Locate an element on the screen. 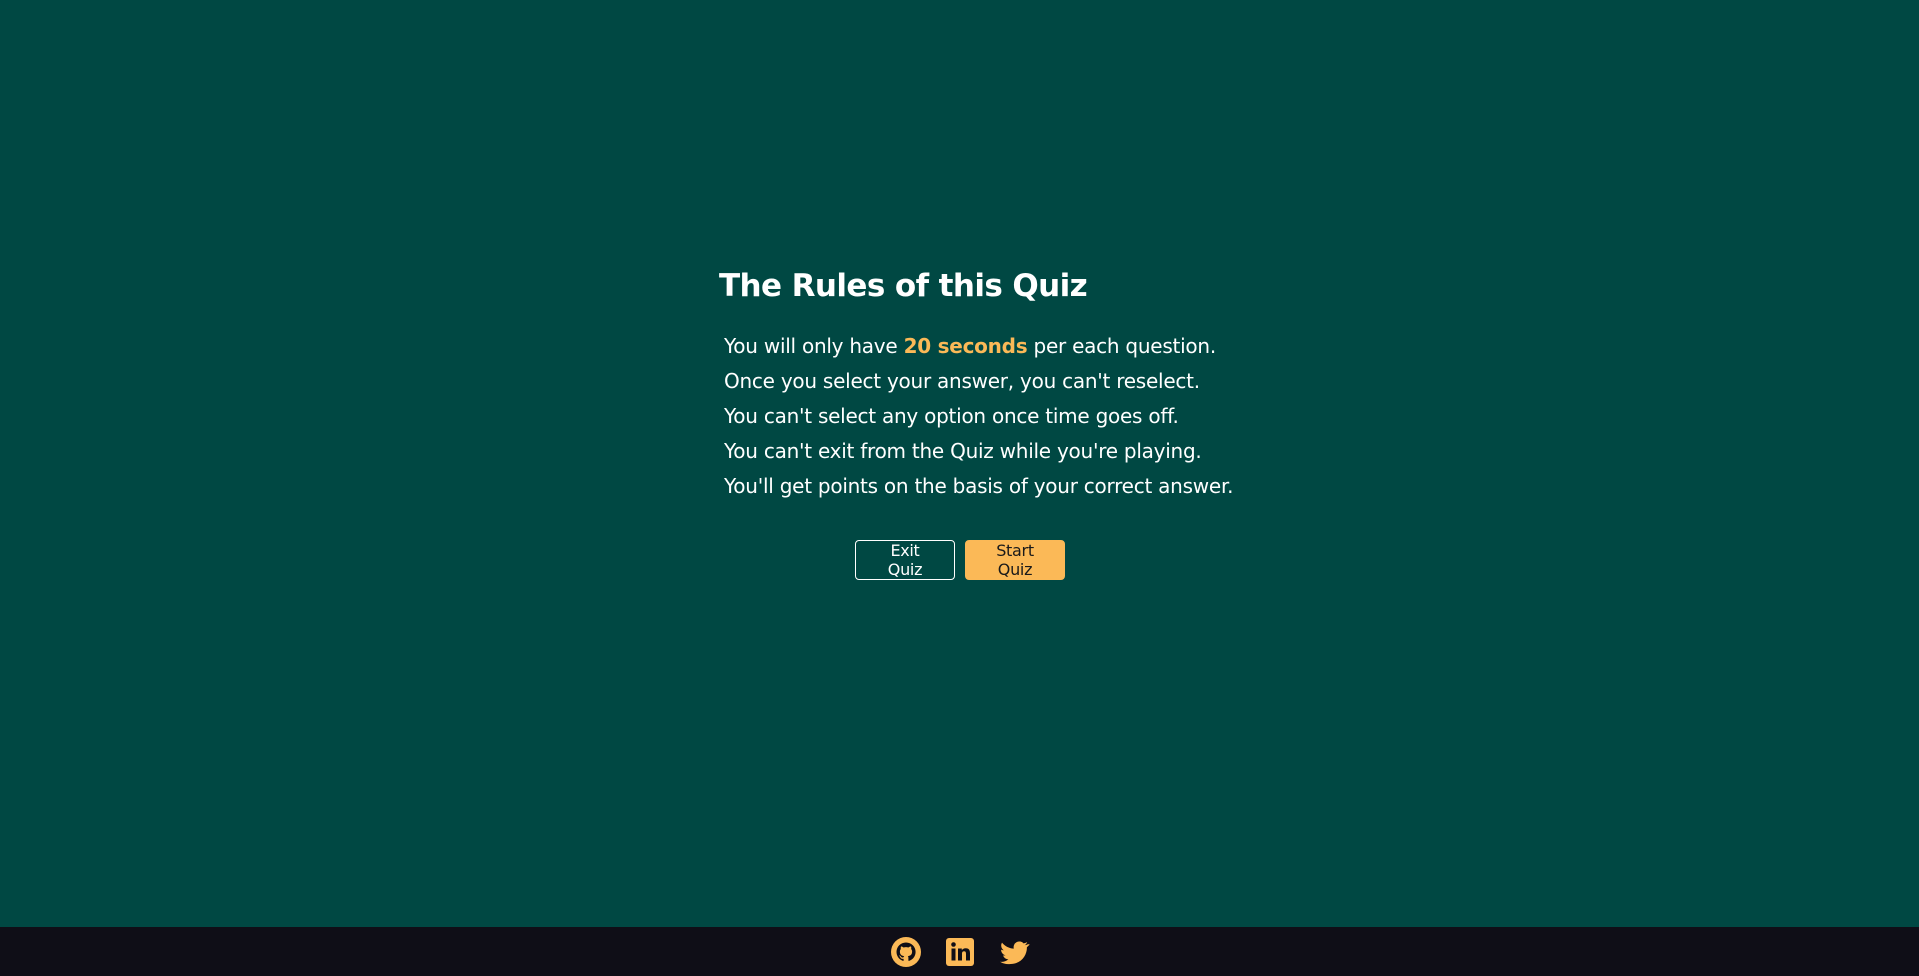  action-buttons: Exit Quiz Start Quiz is located at coordinates (960, 560).